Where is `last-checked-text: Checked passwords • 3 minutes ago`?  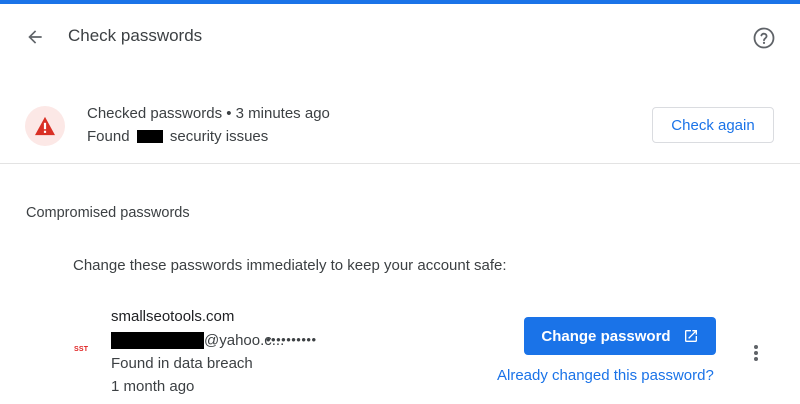 last-checked-text: Checked passwords • 3 minutes ago is located at coordinates (208, 113).